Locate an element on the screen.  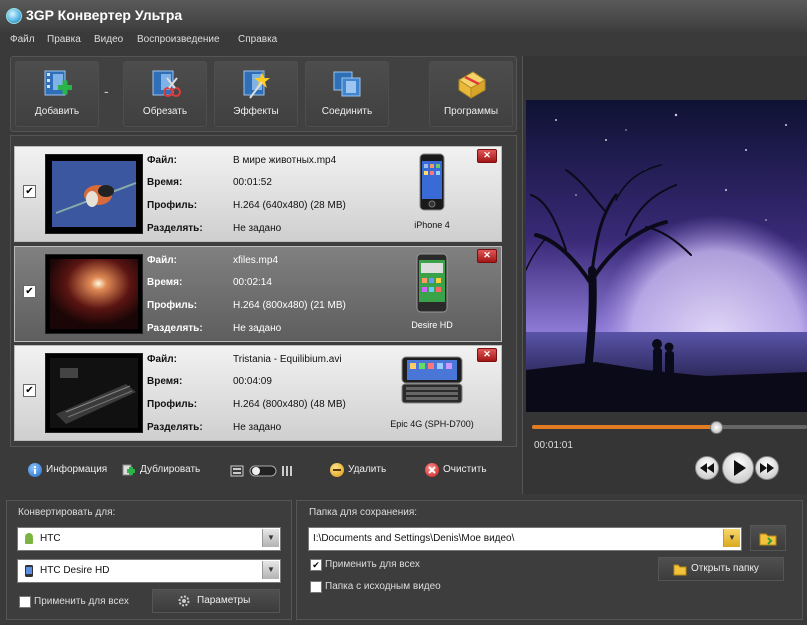
duplicate-label: Дублировать is located at coordinates (170, 469).